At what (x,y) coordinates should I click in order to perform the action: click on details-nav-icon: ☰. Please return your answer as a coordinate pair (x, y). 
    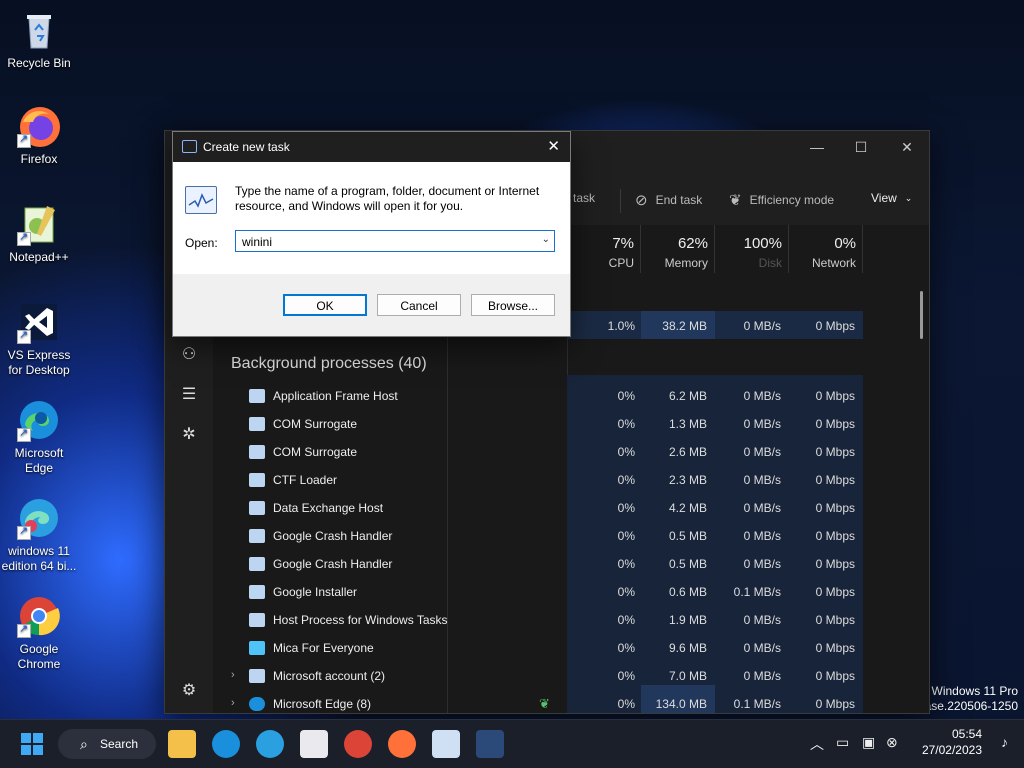
    Looking at the image, I should click on (189, 395).